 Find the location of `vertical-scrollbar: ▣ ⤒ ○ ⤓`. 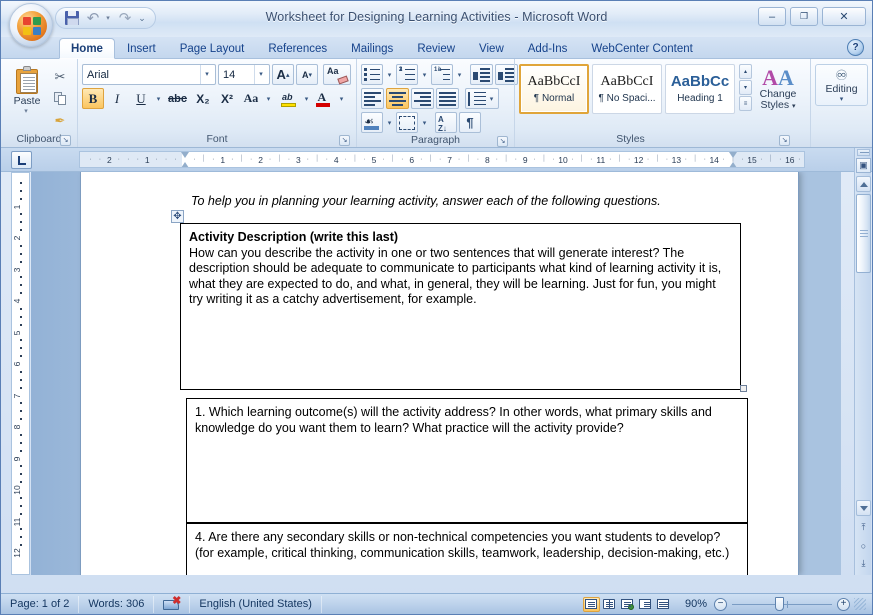

vertical-scrollbar: ▣ ⤒ ○ ⤓ is located at coordinates (862, 361).